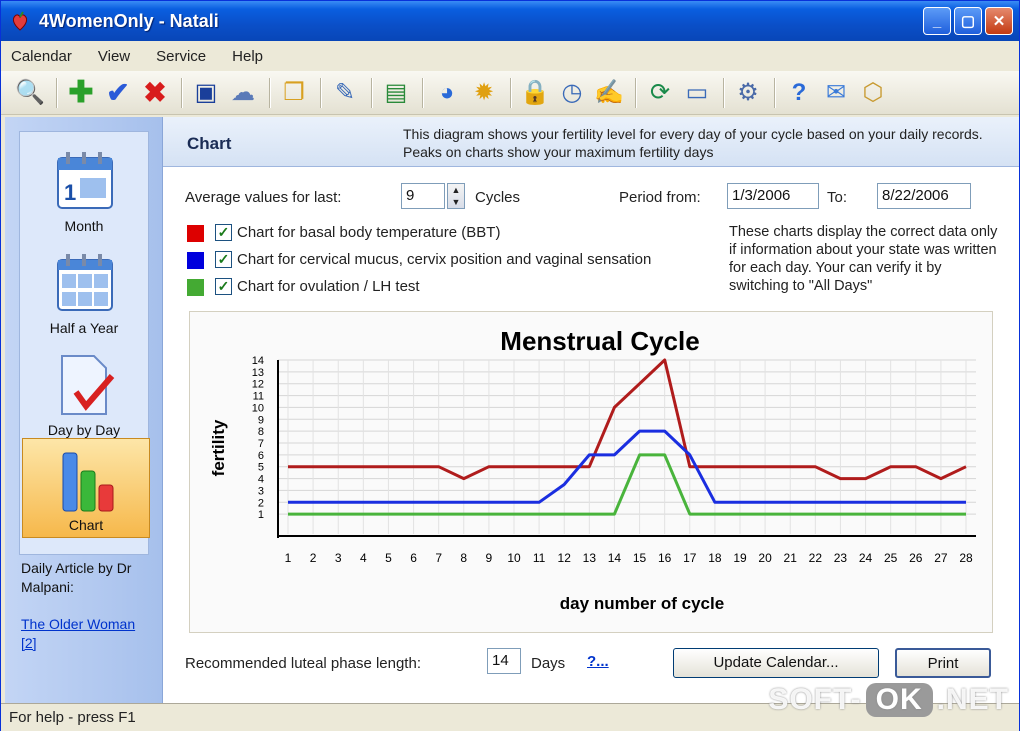 Image resolution: width=1020 pixels, height=731 pixels. I want to click on x-tick-label: 25, so click(891, 558).